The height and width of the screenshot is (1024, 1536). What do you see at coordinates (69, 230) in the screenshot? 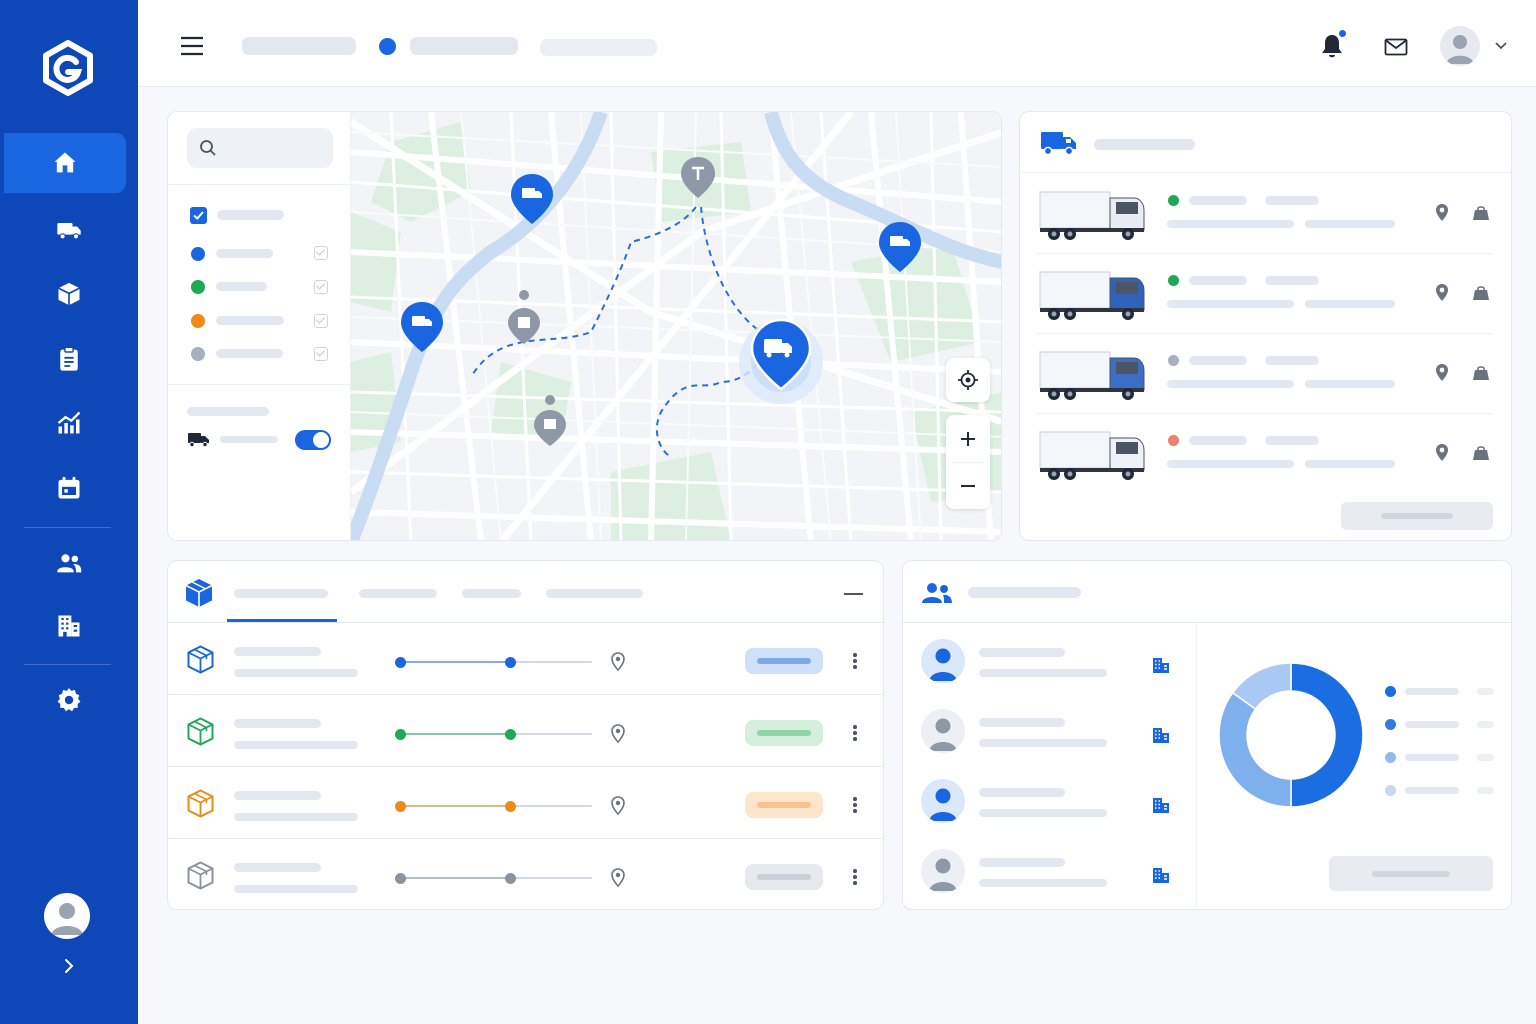
I see `sidebar-item-fleet` at bounding box center [69, 230].